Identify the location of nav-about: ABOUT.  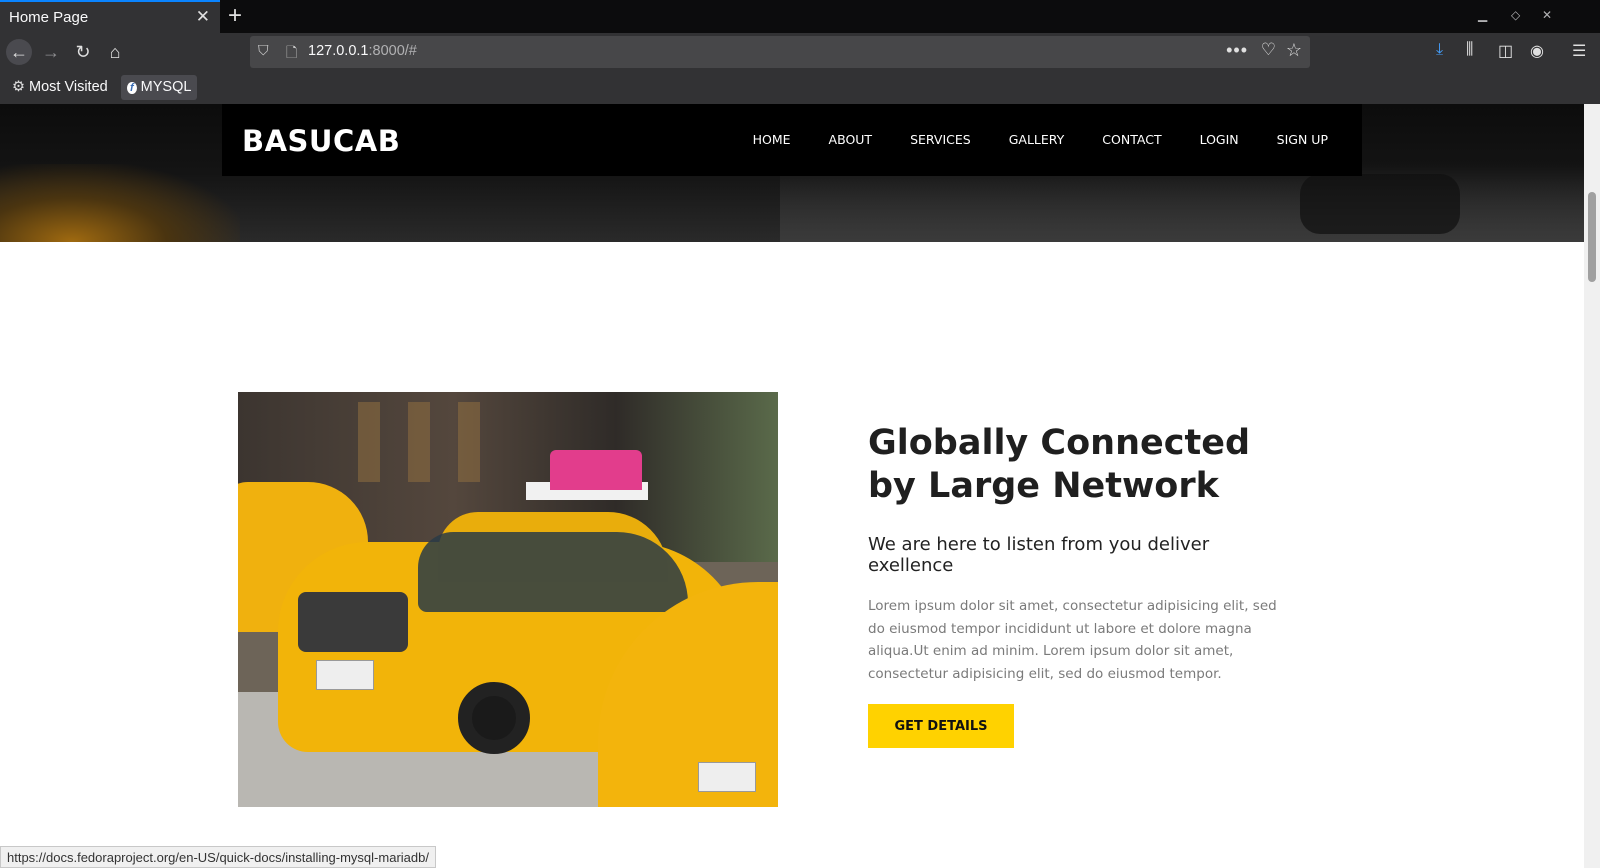
(851, 139).